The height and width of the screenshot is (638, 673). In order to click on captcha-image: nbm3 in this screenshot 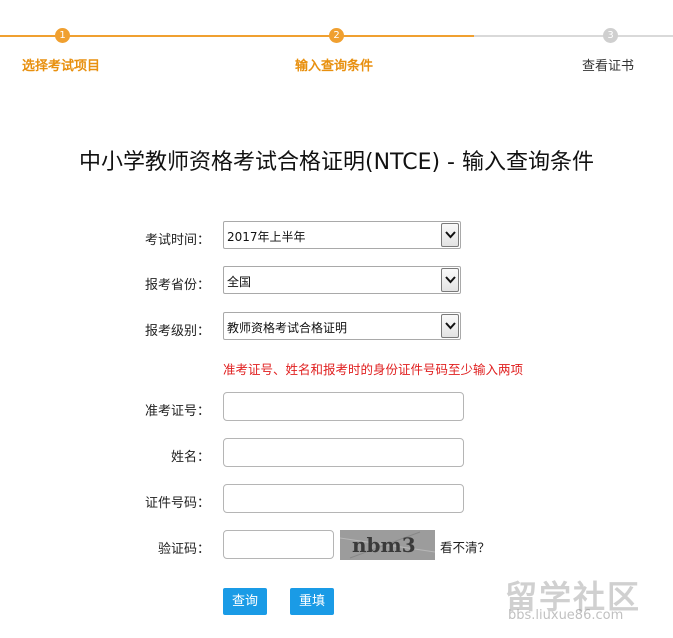, I will do `click(387, 545)`.